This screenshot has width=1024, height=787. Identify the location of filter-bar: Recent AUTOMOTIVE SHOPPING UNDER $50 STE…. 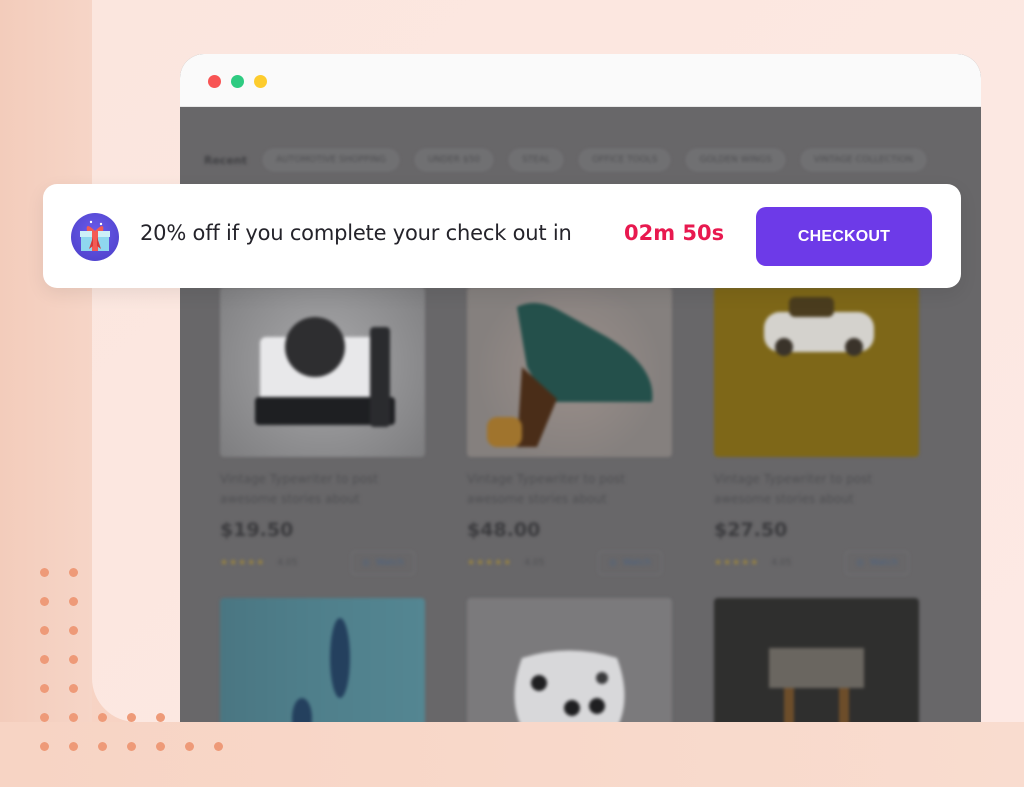
(565, 160).